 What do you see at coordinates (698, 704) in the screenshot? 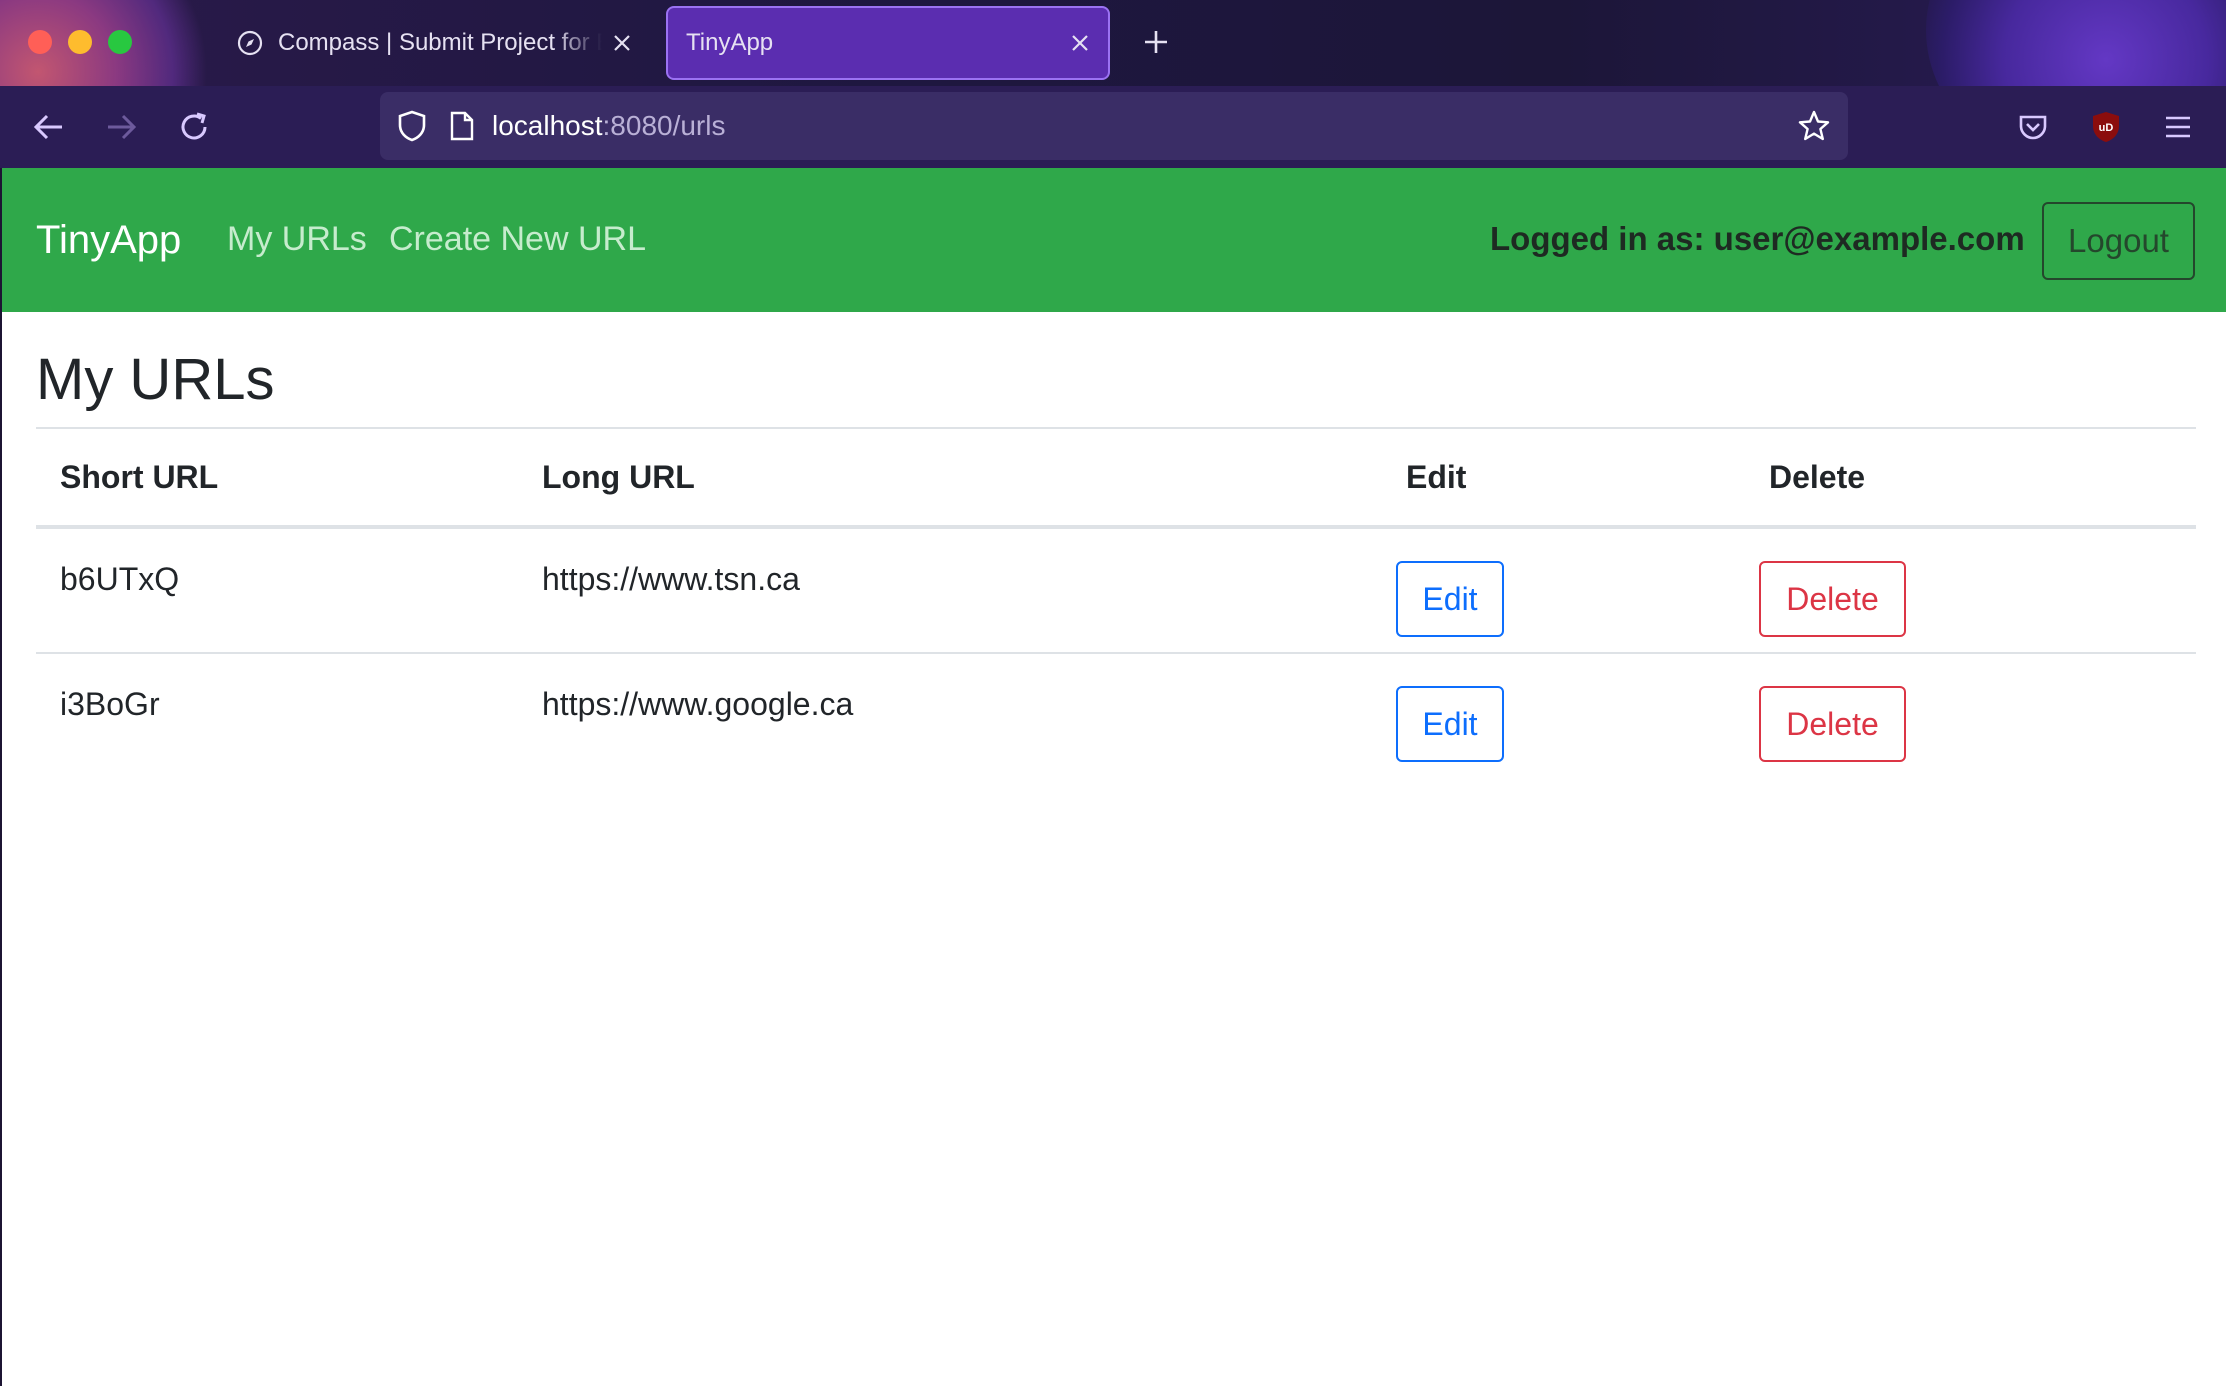
I see `long-url-cell: https://www.google.ca` at bounding box center [698, 704].